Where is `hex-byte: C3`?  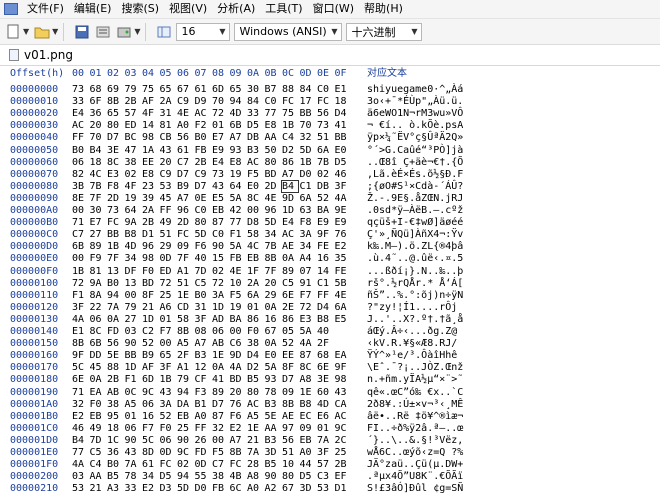 hex-byte: C3 is located at coordinates (325, 476).